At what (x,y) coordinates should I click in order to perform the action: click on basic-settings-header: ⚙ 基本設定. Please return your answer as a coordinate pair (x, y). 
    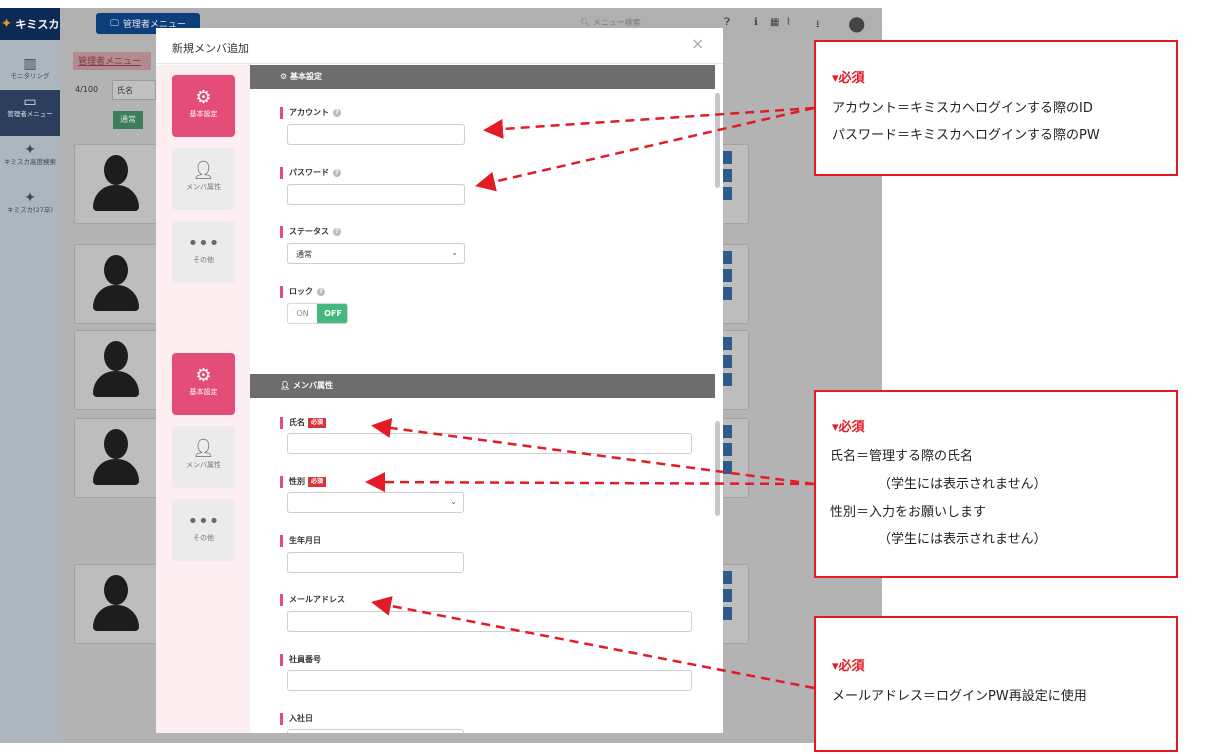
    Looking at the image, I should click on (482, 77).